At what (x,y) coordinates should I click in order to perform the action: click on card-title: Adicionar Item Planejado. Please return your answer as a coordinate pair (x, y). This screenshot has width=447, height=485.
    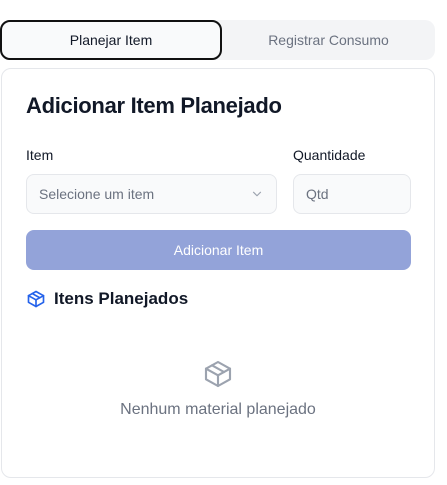
    Looking at the image, I should click on (154, 105).